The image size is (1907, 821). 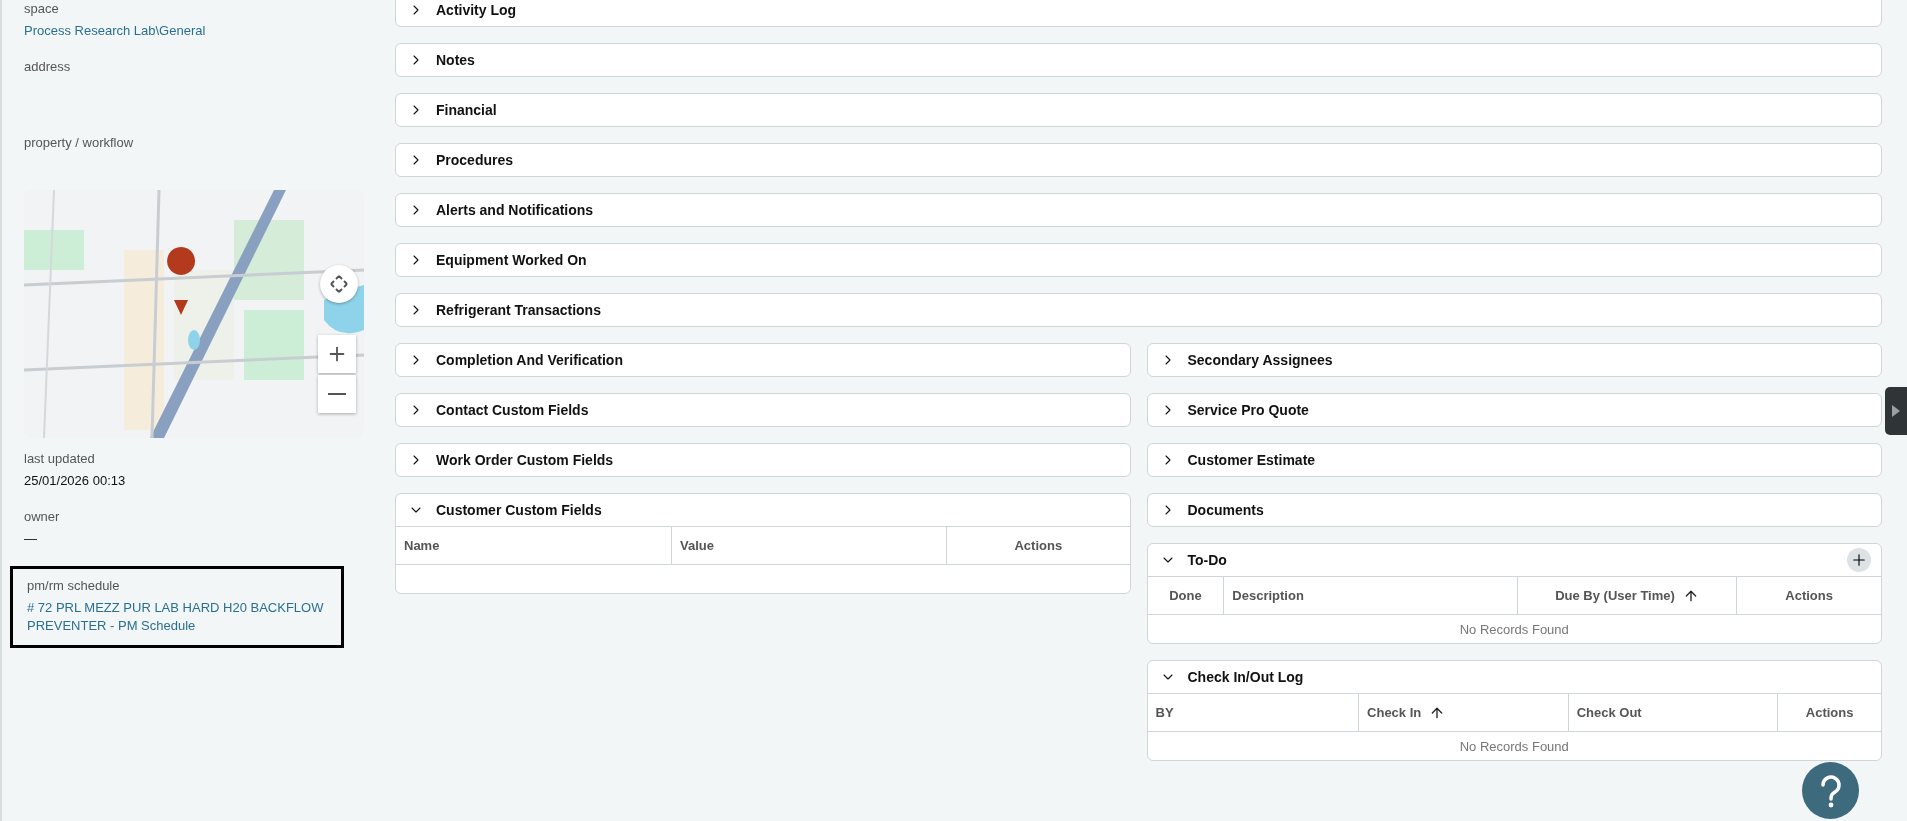 What do you see at coordinates (455, 60) in the screenshot?
I see `section-title: Notes` at bounding box center [455, 60].